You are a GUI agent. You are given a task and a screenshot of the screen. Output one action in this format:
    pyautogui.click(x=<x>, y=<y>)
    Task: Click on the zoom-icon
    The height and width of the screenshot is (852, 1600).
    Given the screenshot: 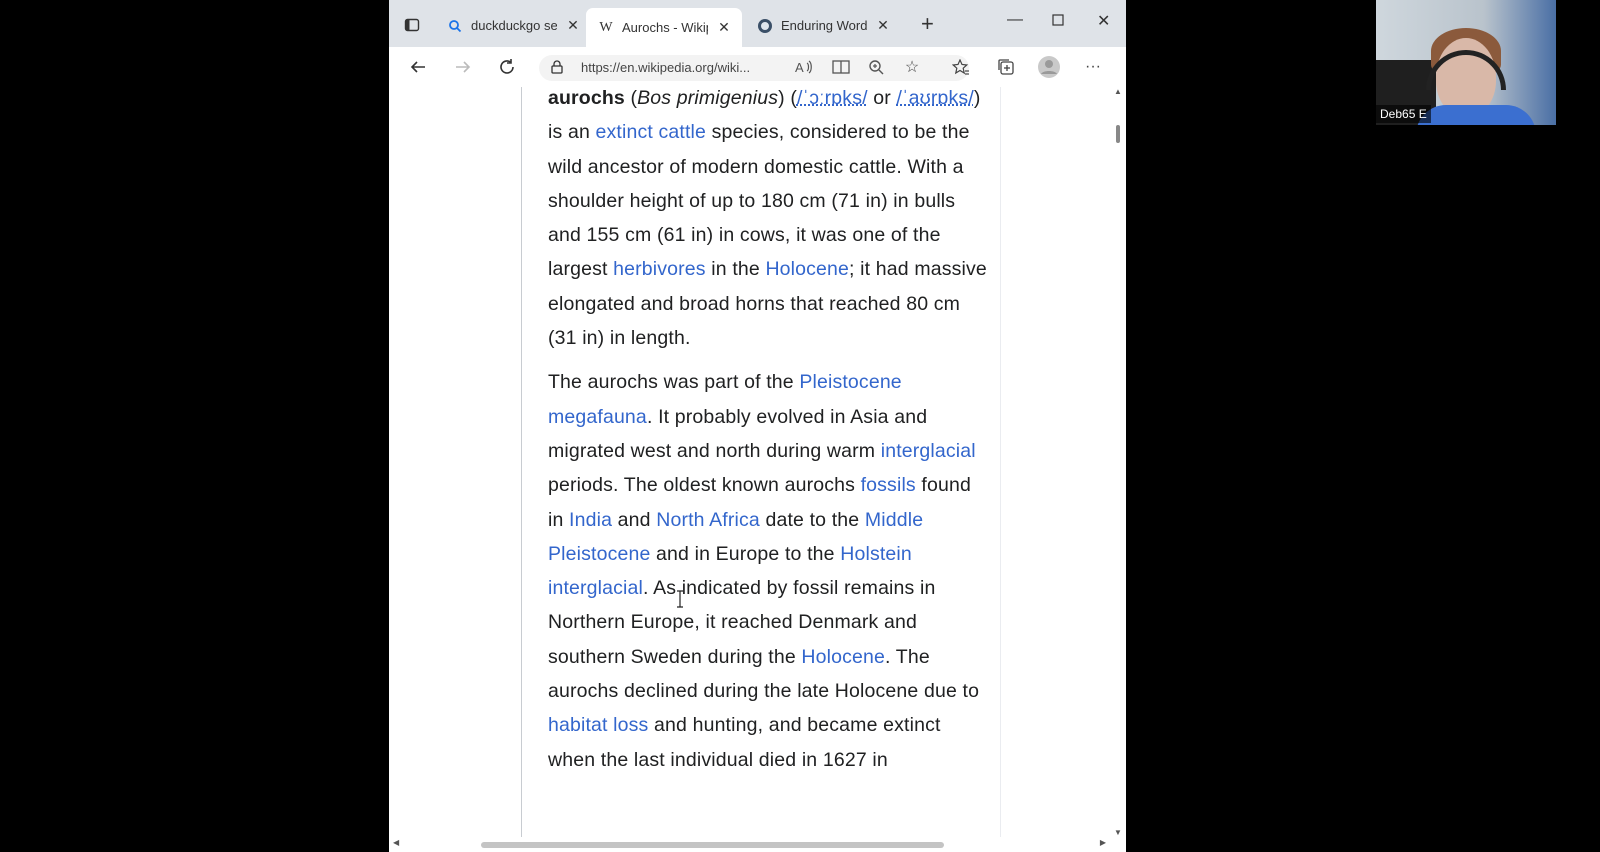 What is the action you would take?
    pyautogui.click(x=876, y=67)
    